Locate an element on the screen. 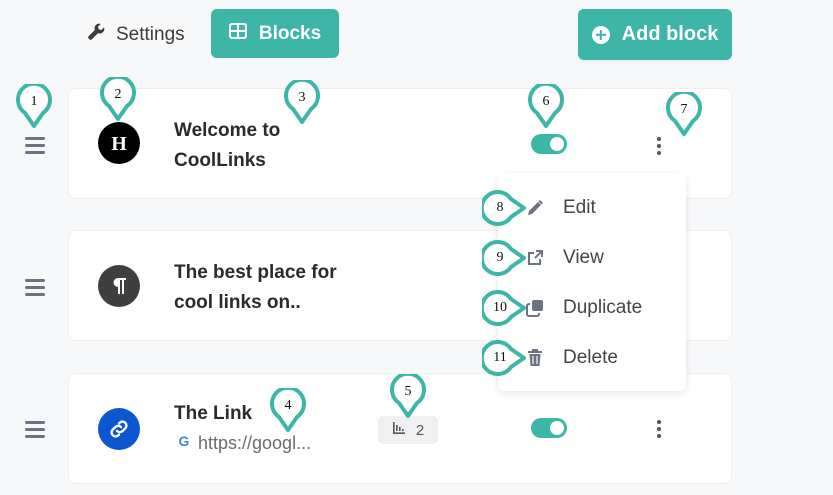 This screenshot has width=833, height=495. tab-settings: Settings is located at coordinates (135, 35).